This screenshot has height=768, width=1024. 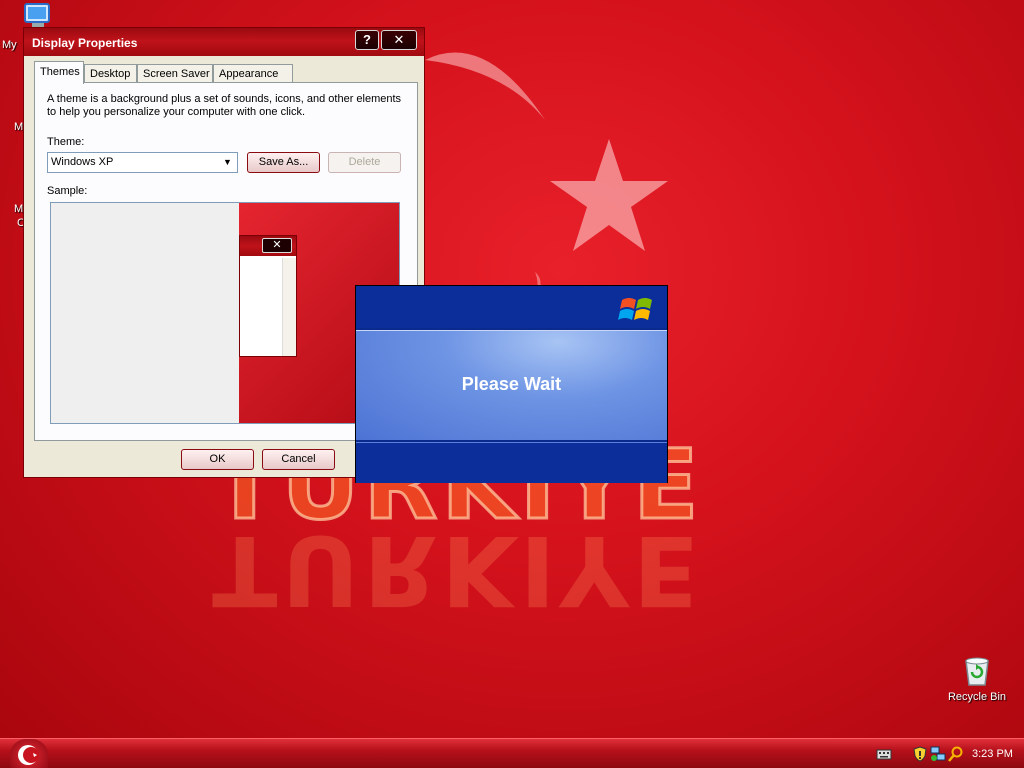 I want to click on sample-scrollbar, so click(x=289, y=307).